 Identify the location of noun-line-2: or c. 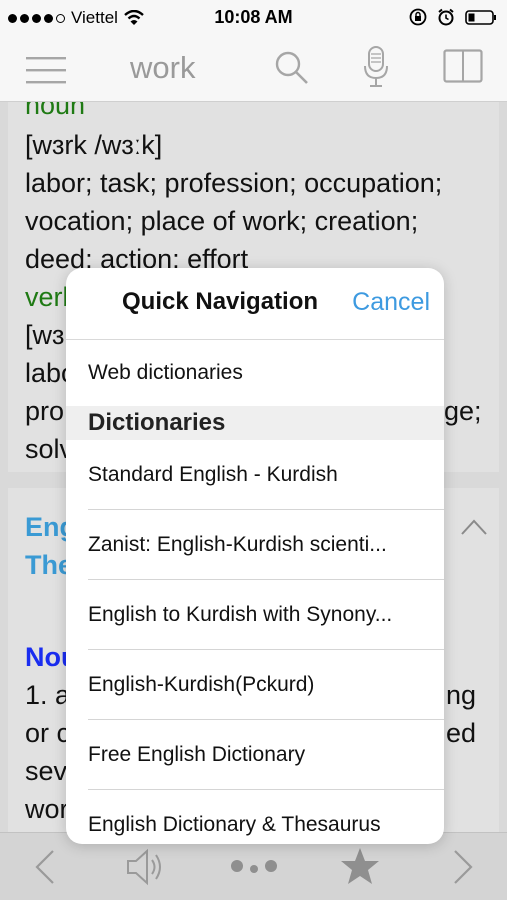
(48, 733).